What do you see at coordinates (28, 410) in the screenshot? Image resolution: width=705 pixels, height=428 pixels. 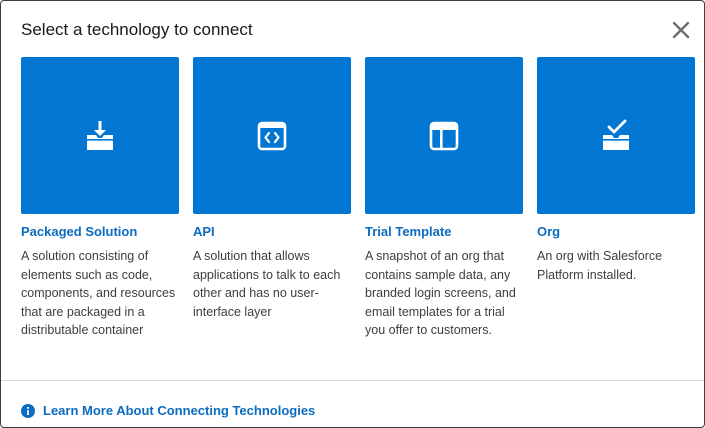 I see `info-icon` at bounding box center [28, 410].